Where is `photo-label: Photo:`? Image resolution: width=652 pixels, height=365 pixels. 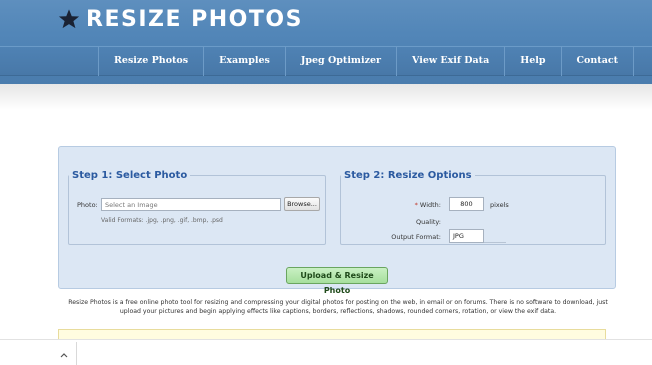 photo-label: Photo: is located at coordinates (87, 205).